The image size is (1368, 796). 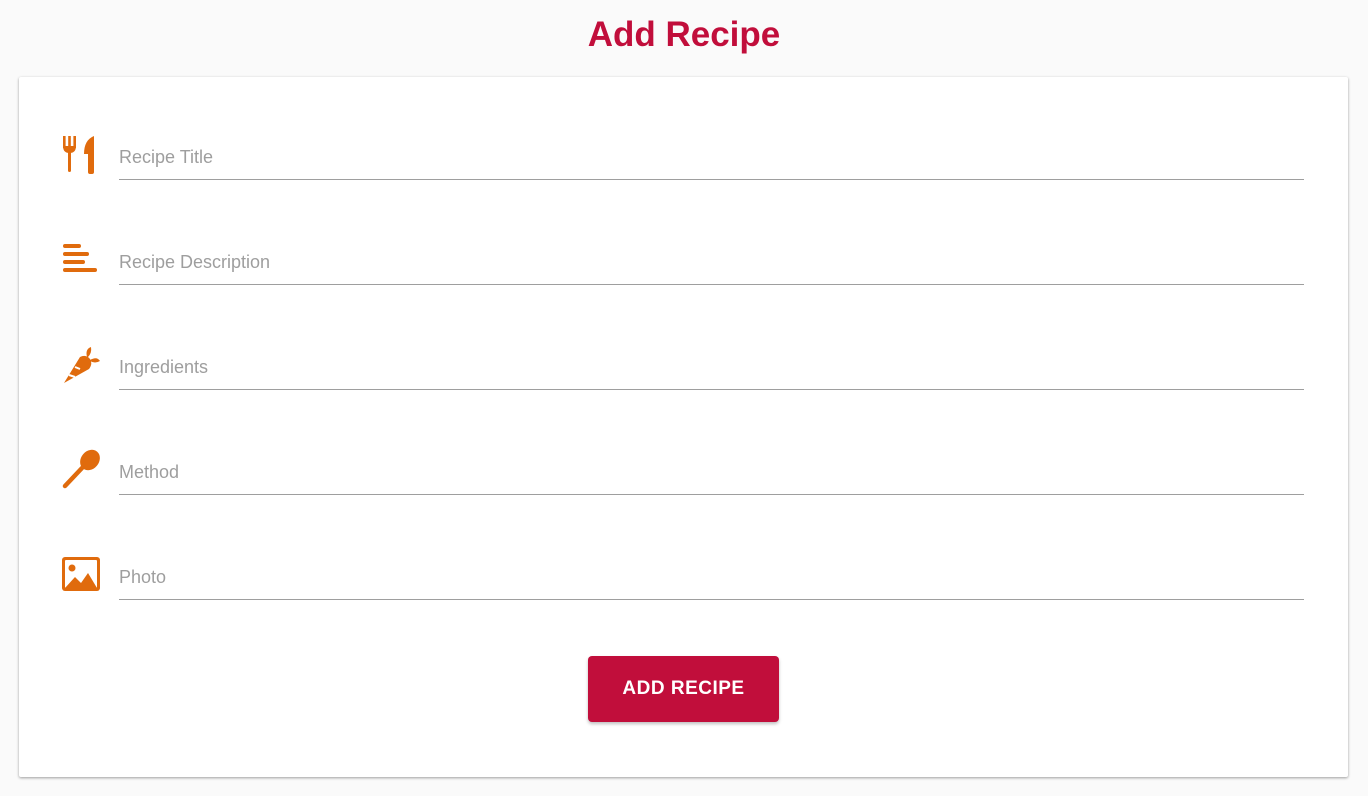 What do you see at coordinates (83, 574) in the screenshot?
I see `image-icon` at bounding box center [83, 574].